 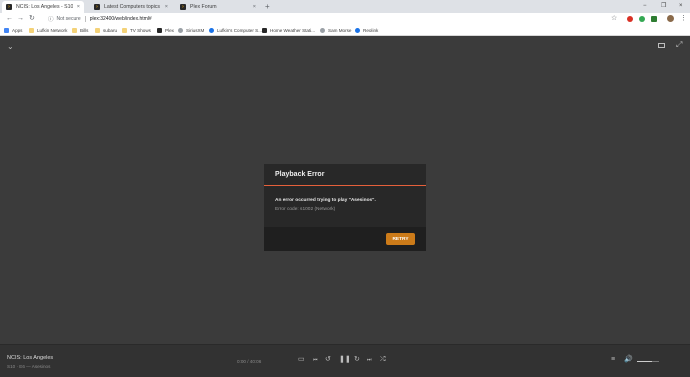 I want to click on settings-sliders-icon: ≡, so click(x=613, y=360).